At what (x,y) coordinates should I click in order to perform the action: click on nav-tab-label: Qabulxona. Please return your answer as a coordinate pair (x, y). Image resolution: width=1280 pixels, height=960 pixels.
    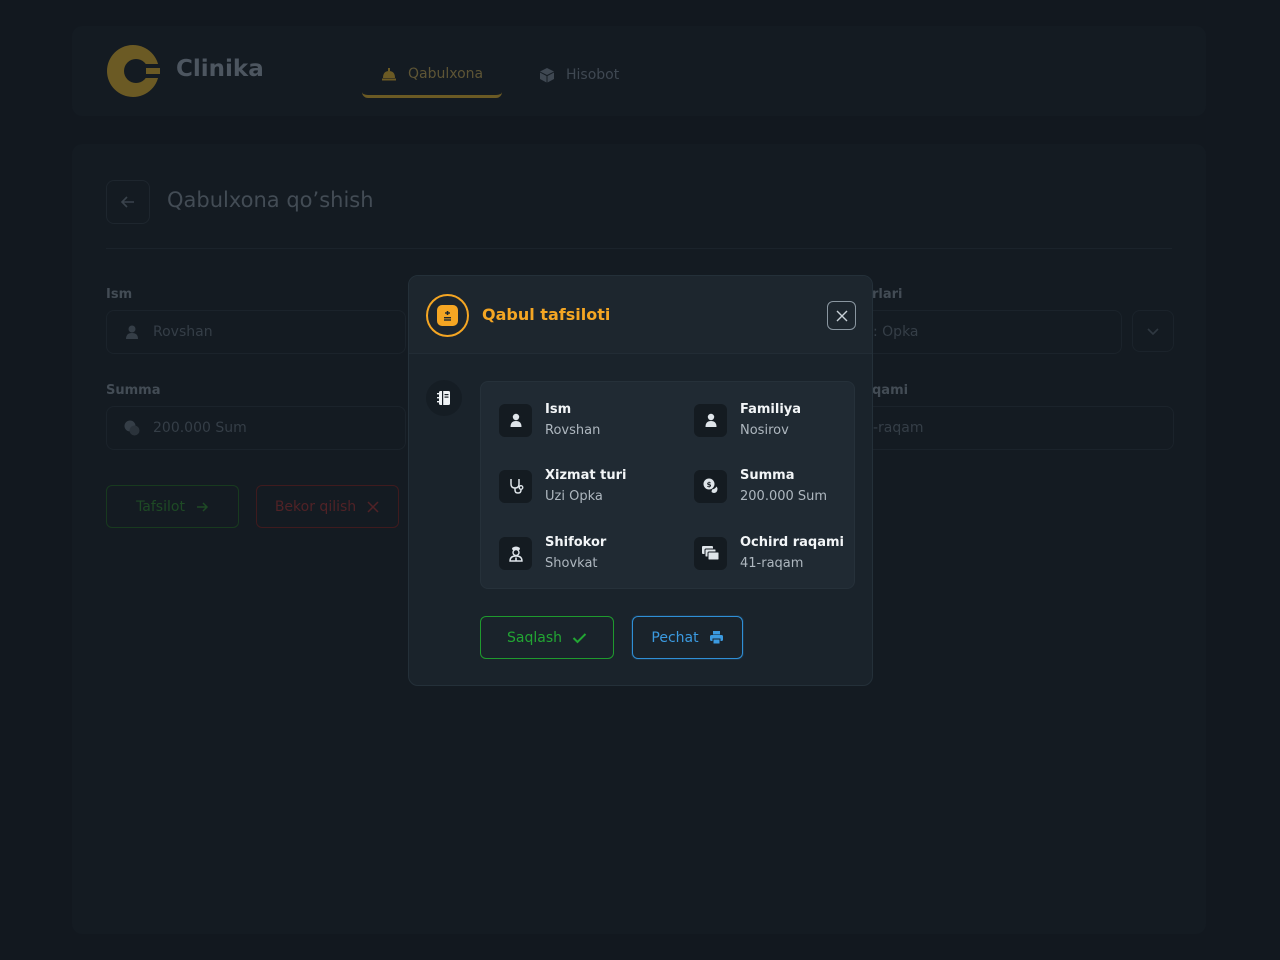
    Looking at the image, I should click on (446, 73).